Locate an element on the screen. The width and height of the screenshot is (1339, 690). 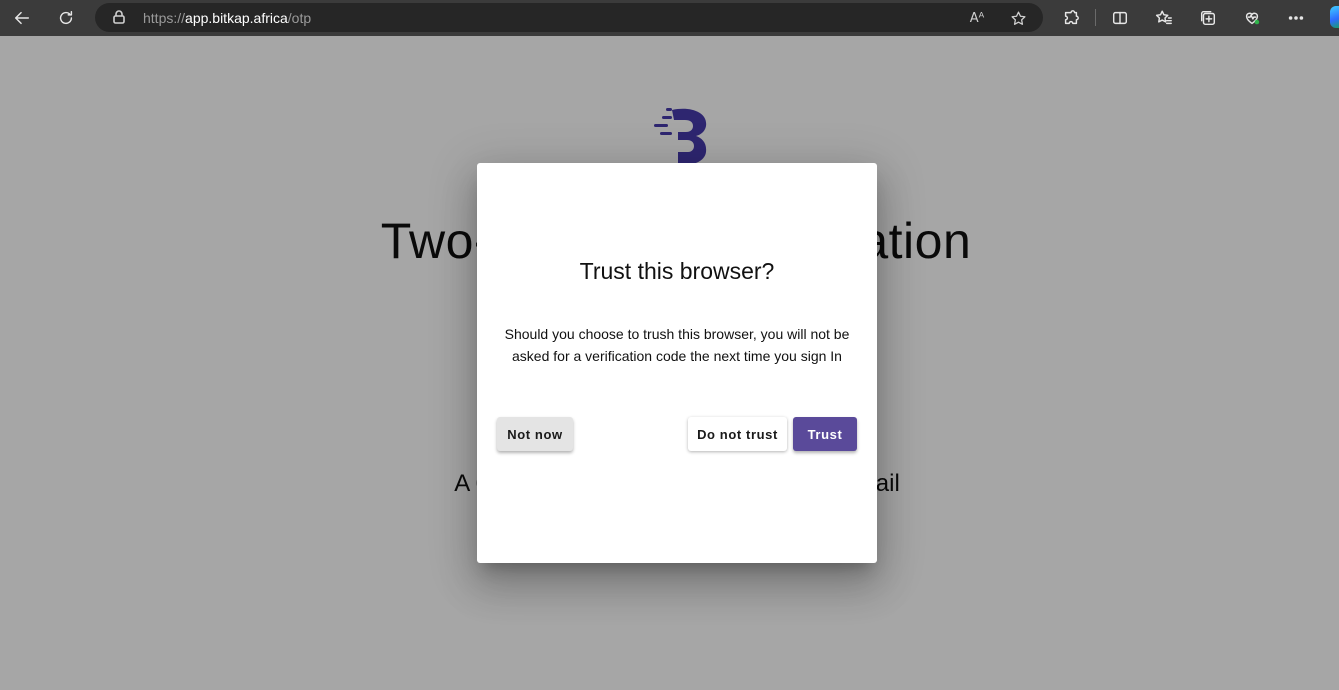
not-now-button: Not now is located at coordinates (535, 434).